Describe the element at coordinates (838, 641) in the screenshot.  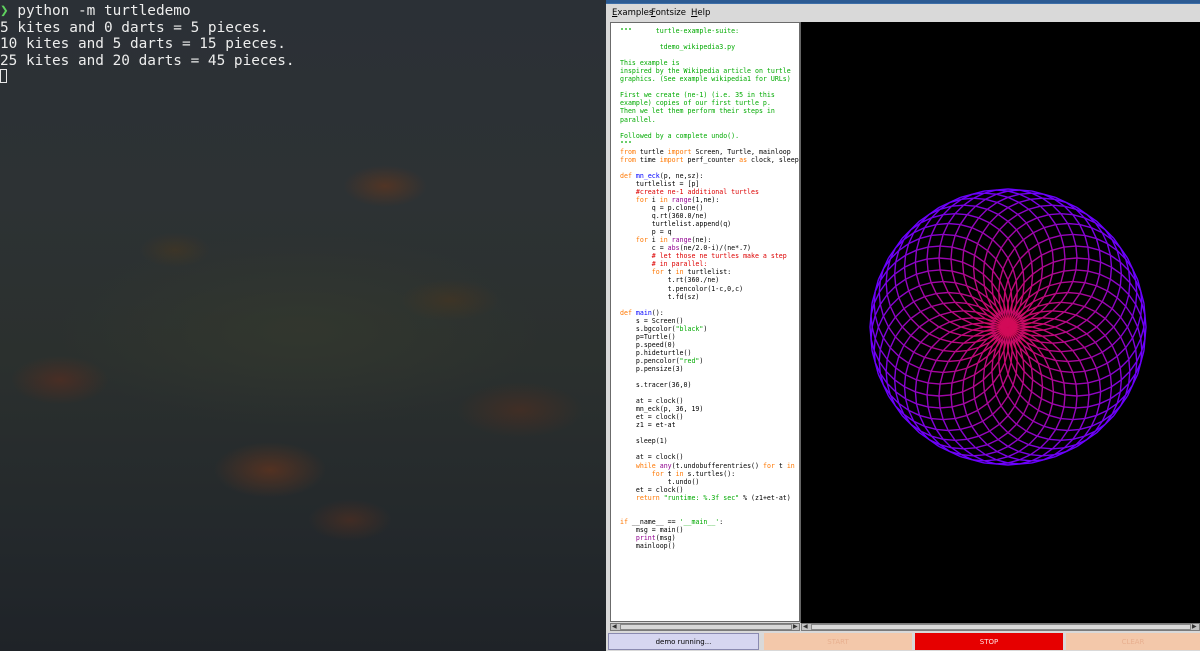
I see `start-button: START` at that location.